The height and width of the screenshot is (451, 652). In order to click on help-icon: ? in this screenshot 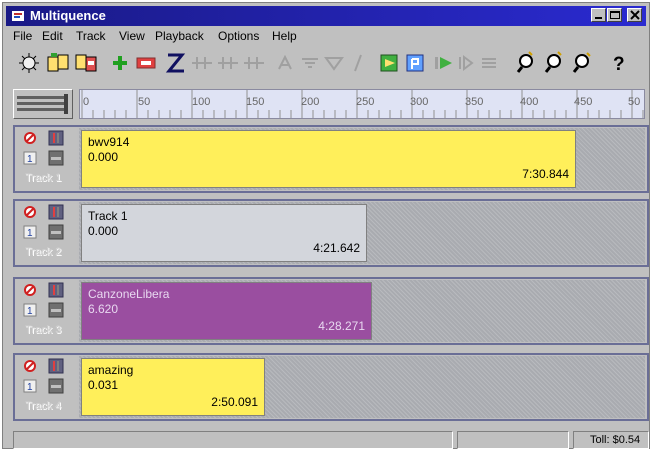, I will do `click(619, 64)`.